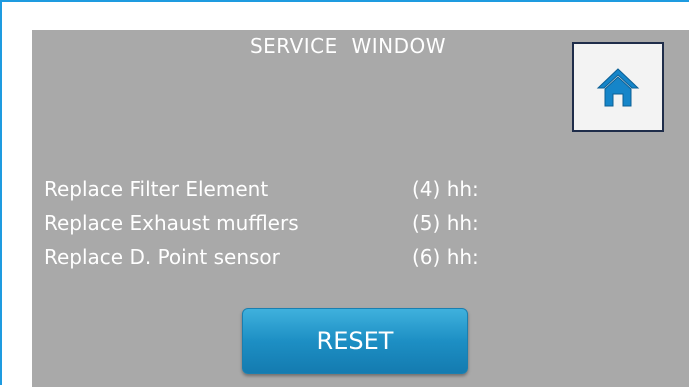 Image resolution: width=689 pixels, height=387 pixels. I want to click on service-row-dpoint-sensor: Replace D. Point sensor (6) hh:, so click(261, 257).